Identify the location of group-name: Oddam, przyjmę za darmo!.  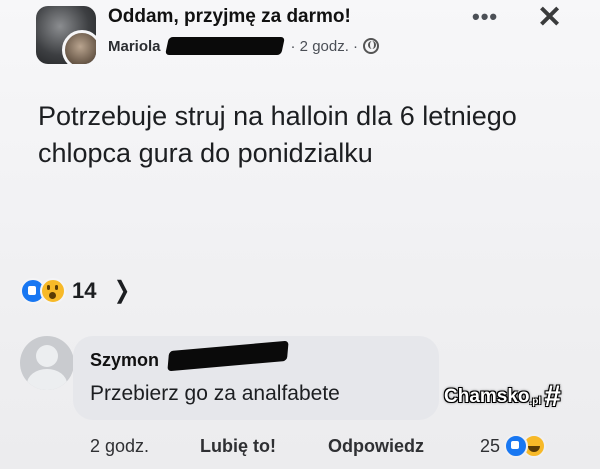
(229, 17).